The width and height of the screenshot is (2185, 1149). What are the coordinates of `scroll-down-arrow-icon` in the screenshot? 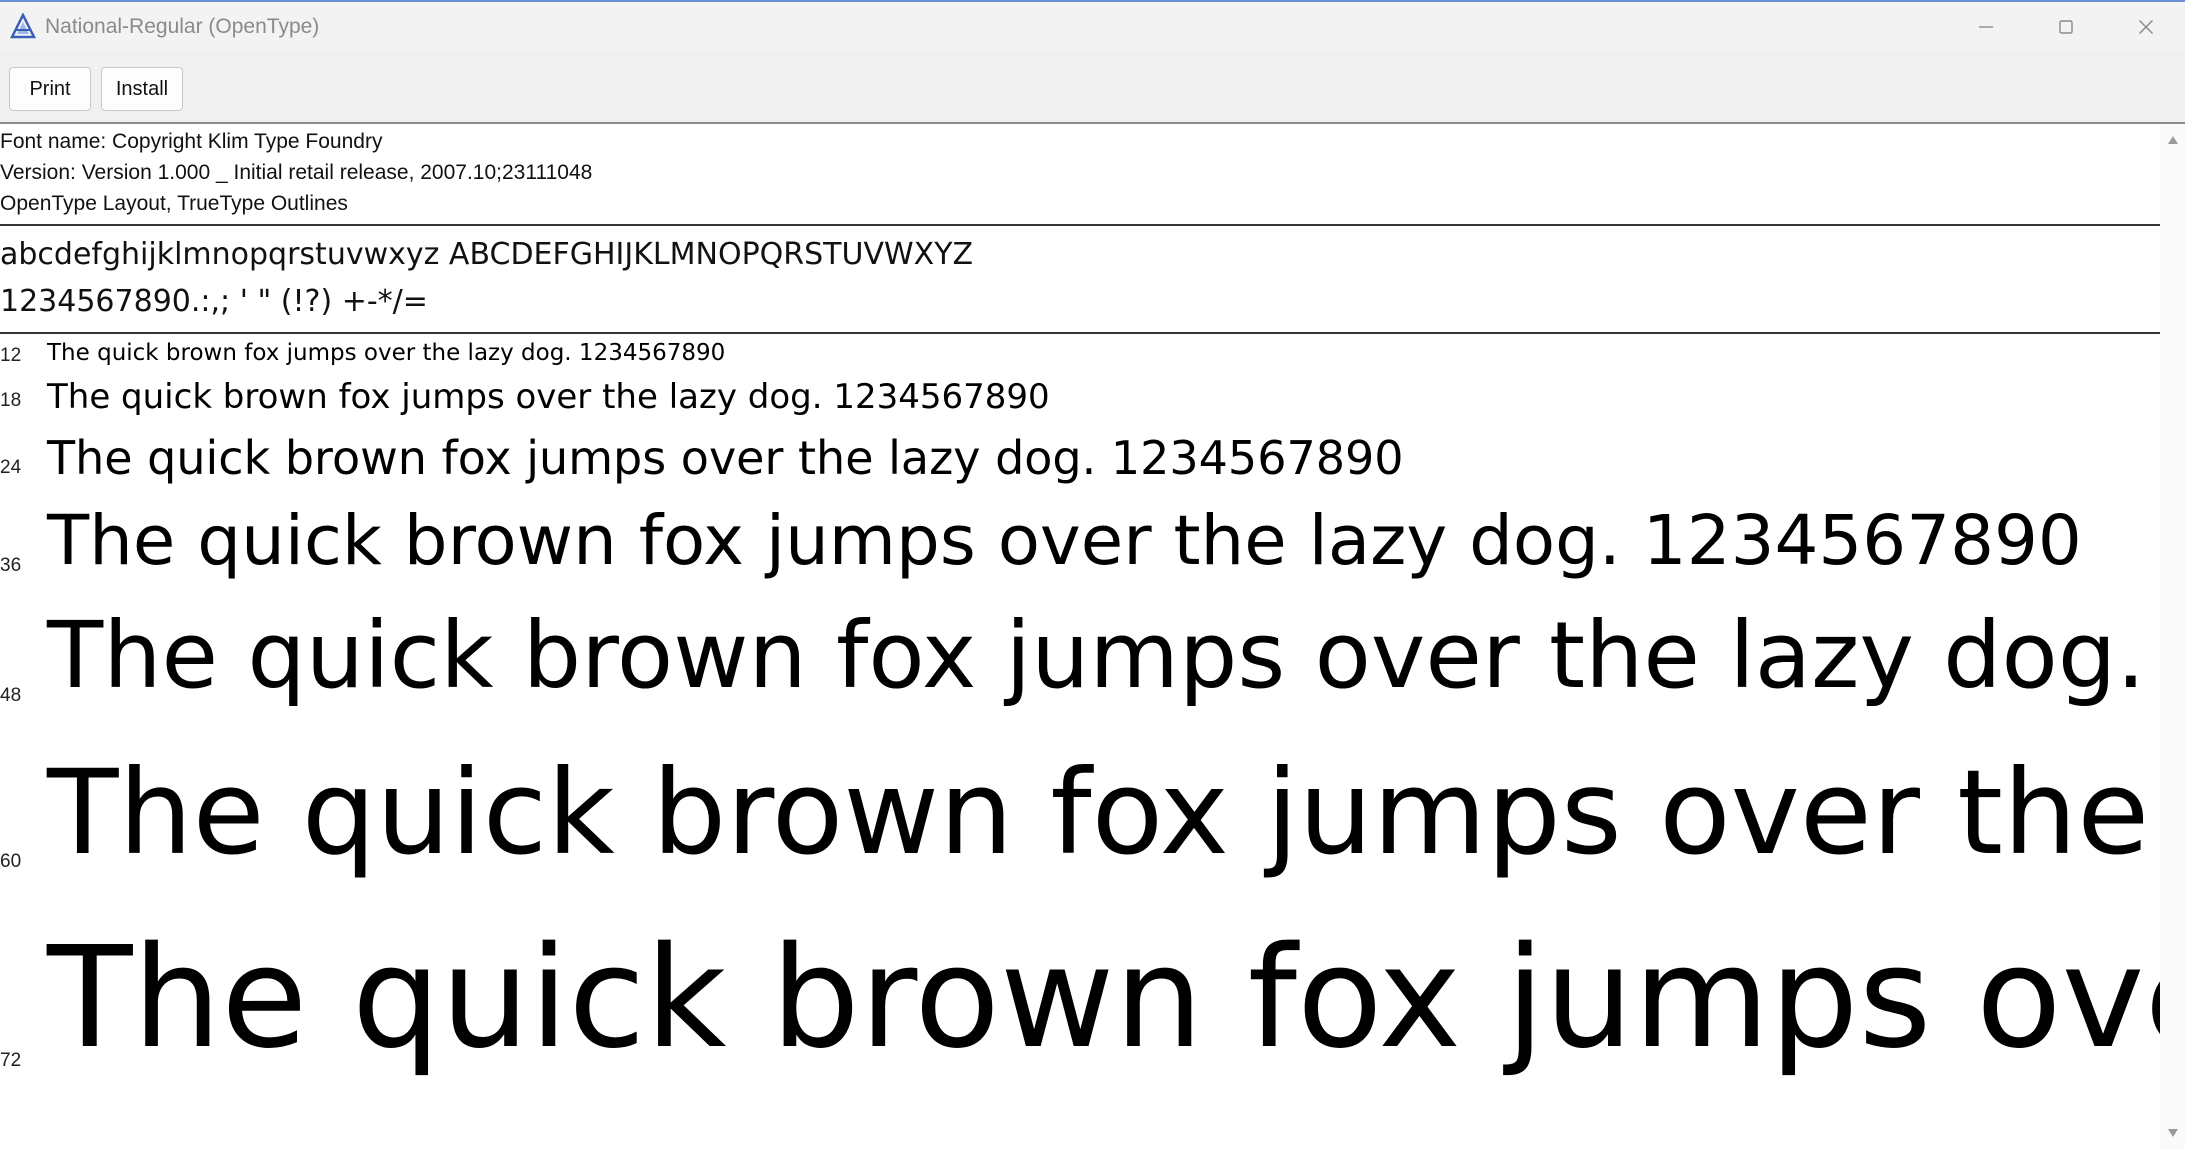 It's located at (2173, 1133).